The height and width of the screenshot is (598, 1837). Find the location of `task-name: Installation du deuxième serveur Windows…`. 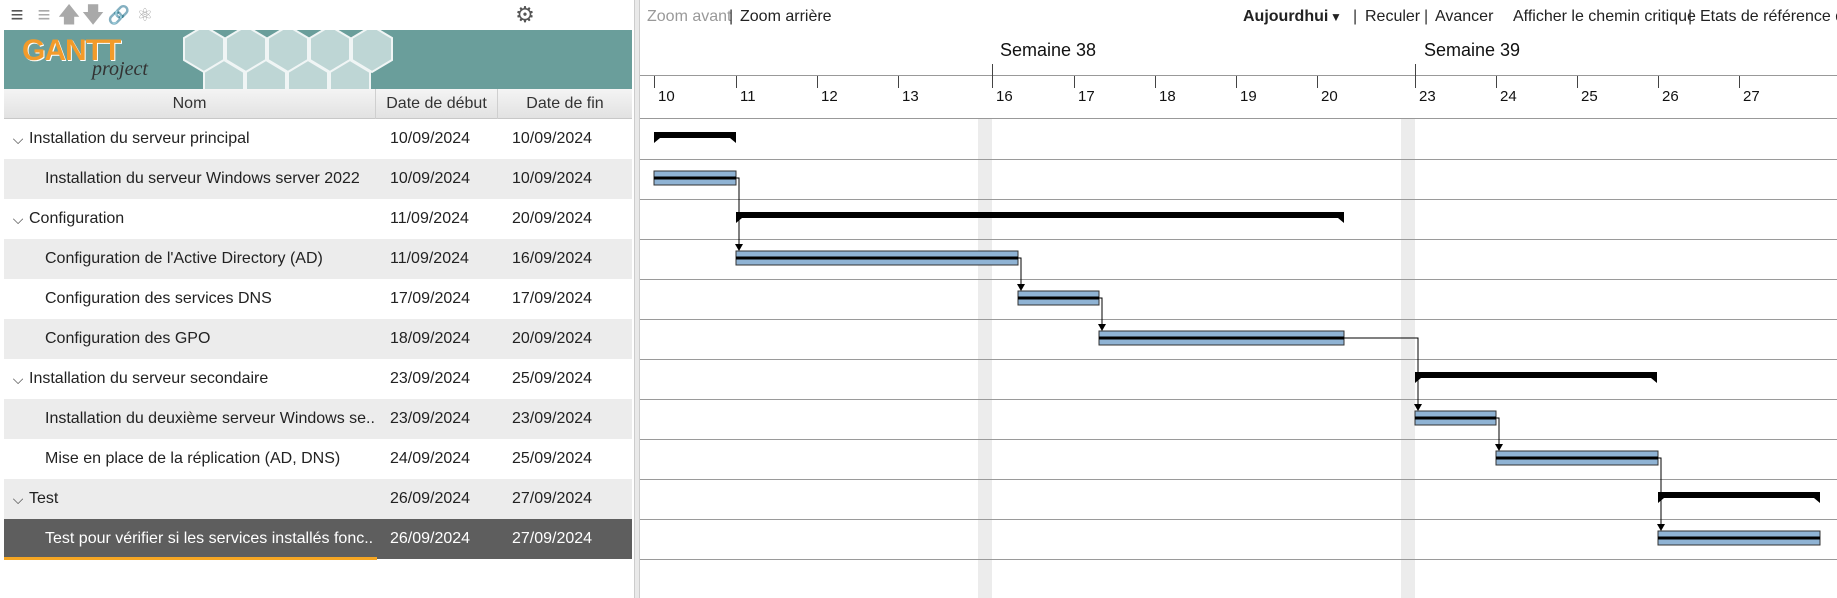

task-name: Installation du deuxième serveur Windows… is located at coordinates (209, 419).